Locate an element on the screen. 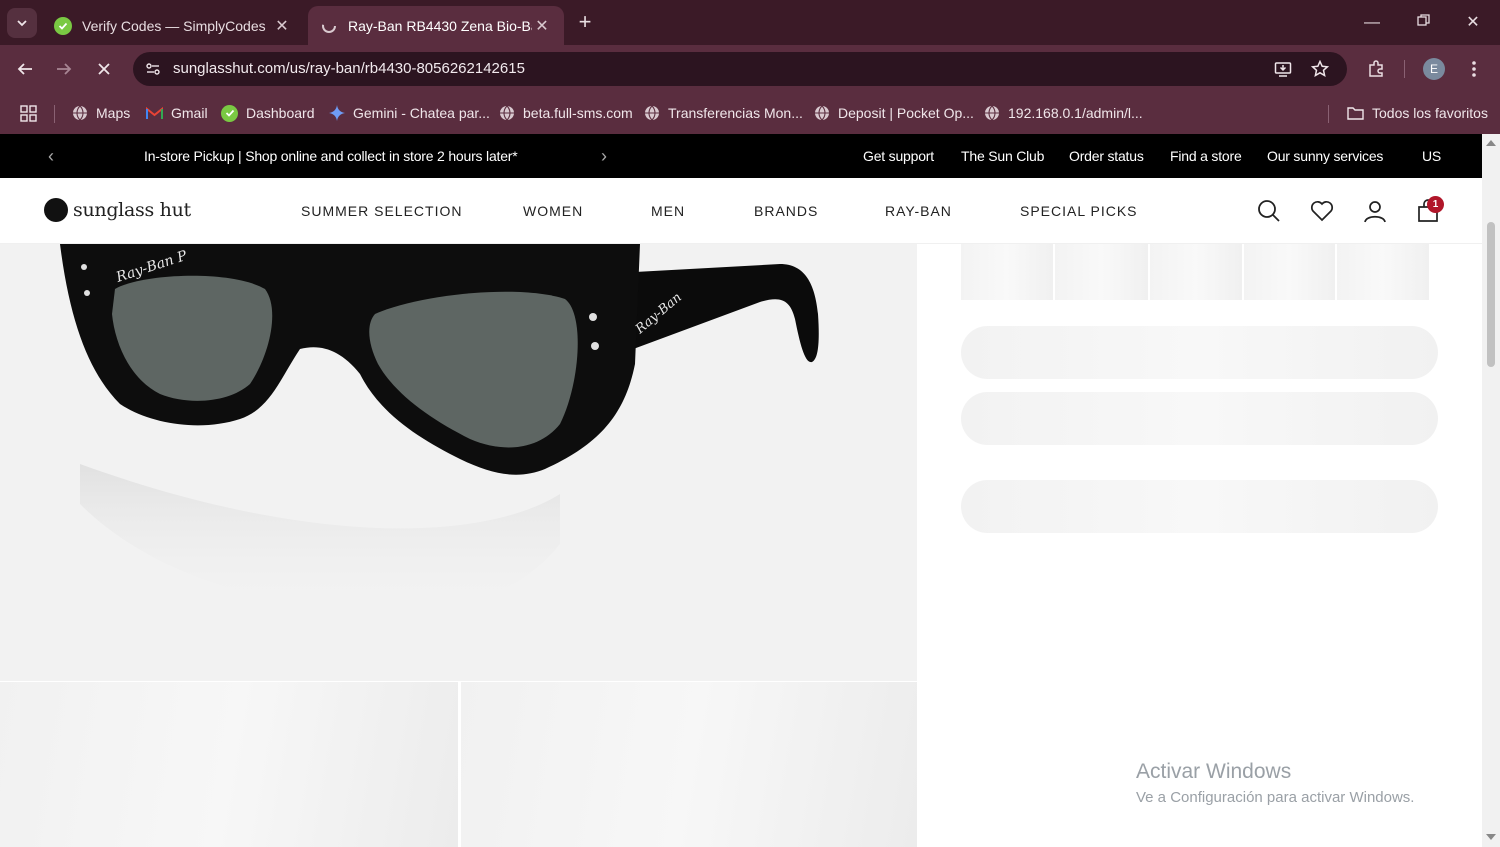 Image resolution: width=1500 pixels, height=847 pixels. search-icon is located at coordinates (1269, 211).